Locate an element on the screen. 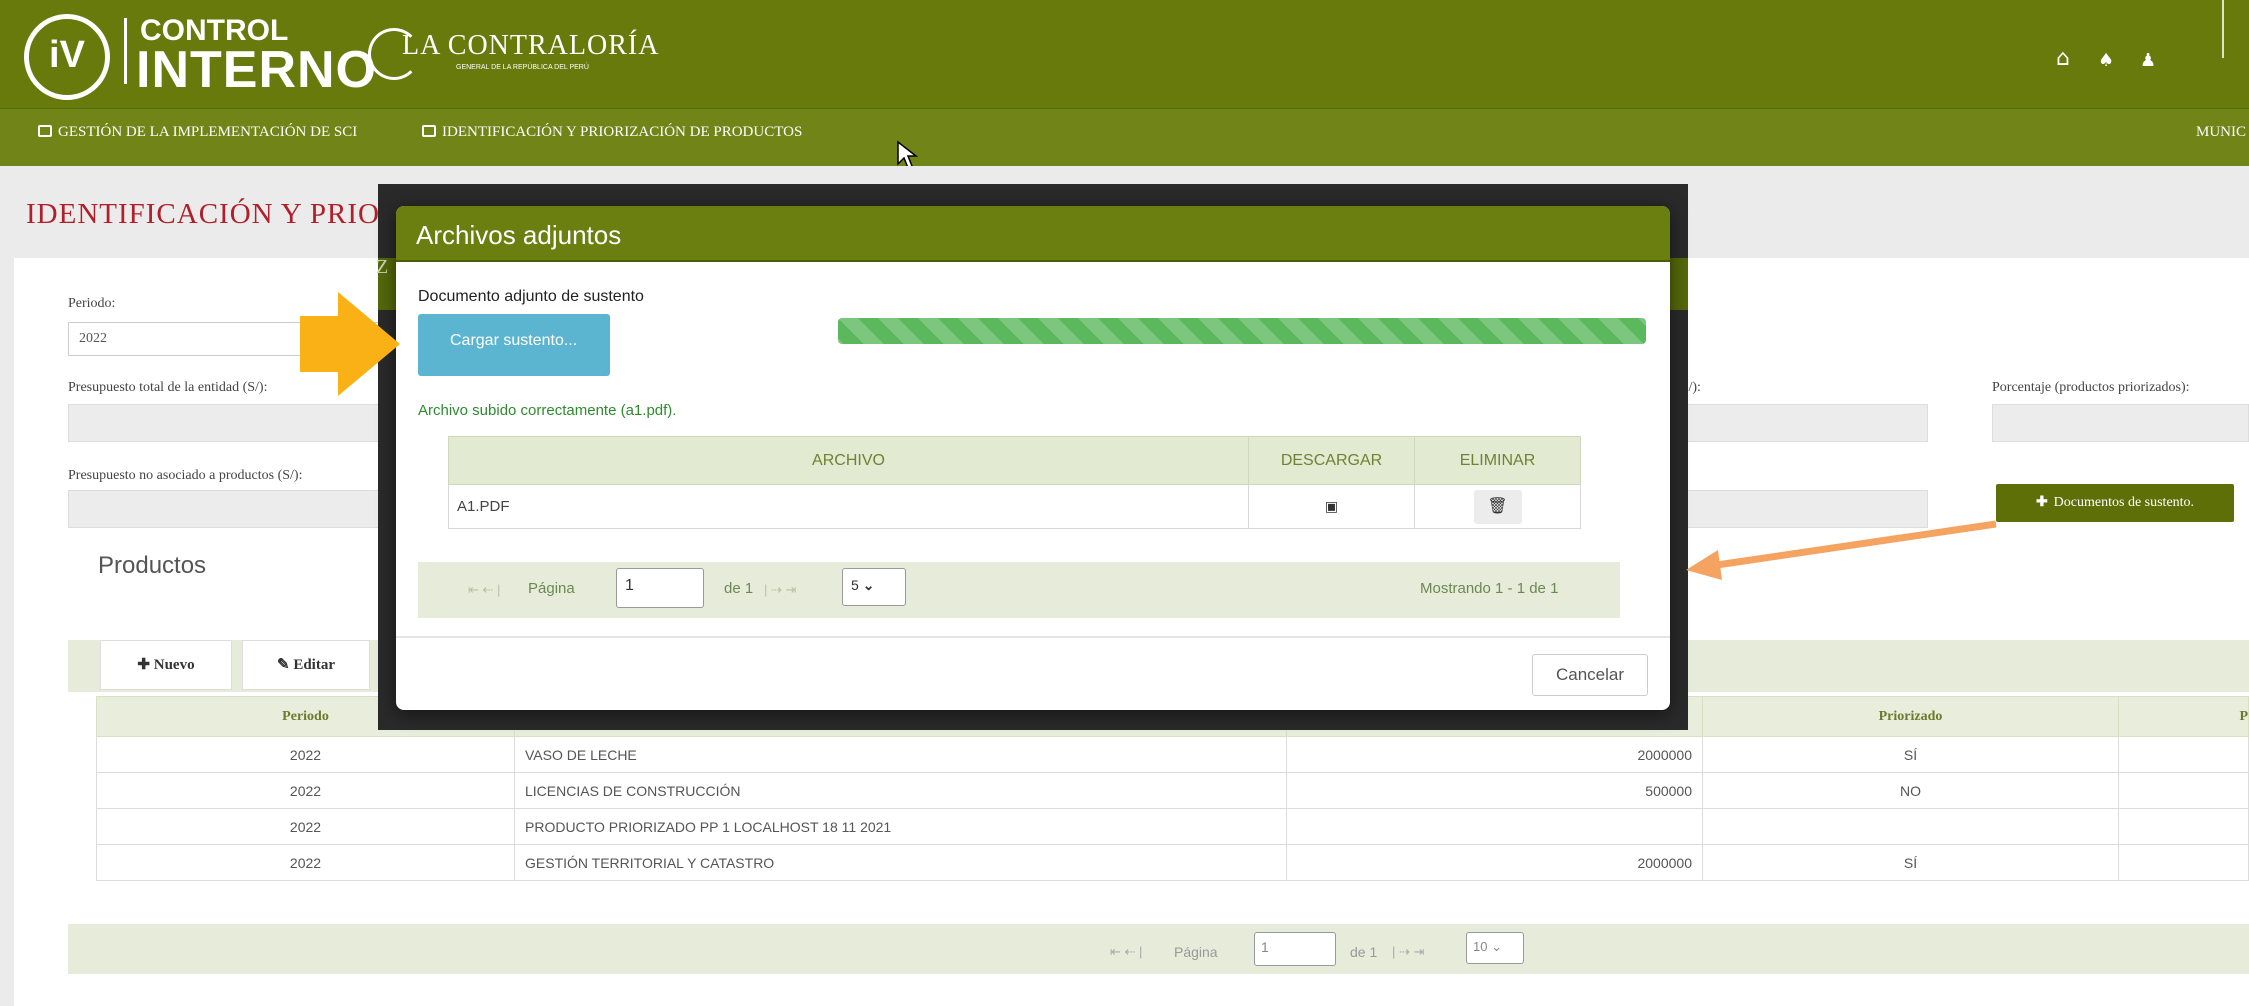 The height and width of the screenshot is (1006, 2249). pager-of-label: de 1 is located at coordinates (1364, 952).